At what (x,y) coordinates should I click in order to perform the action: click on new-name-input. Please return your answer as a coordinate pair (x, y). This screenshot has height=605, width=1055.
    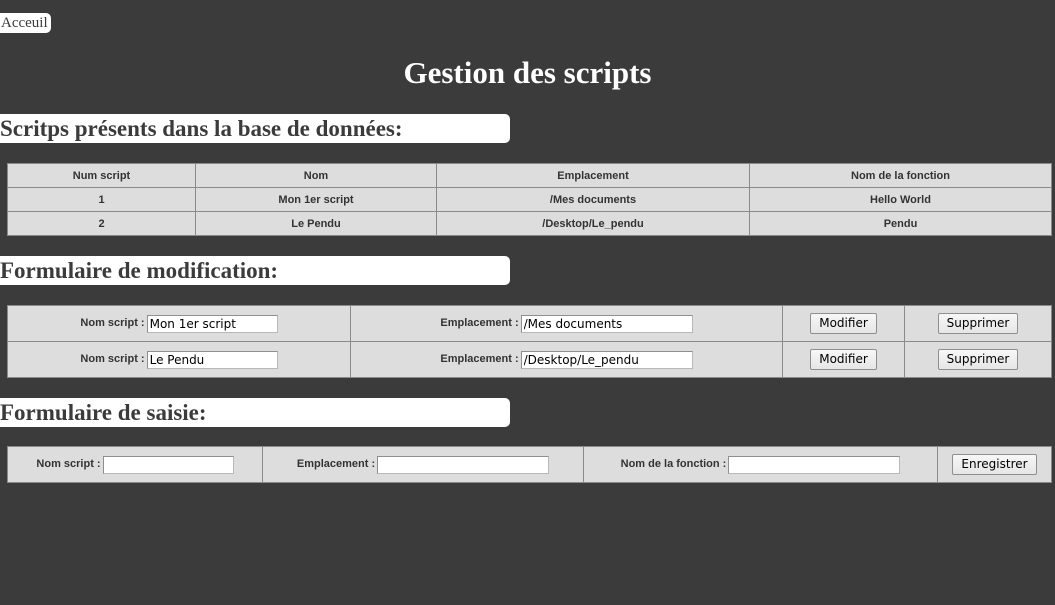
    Looking at the image, I should click on (168, 464).